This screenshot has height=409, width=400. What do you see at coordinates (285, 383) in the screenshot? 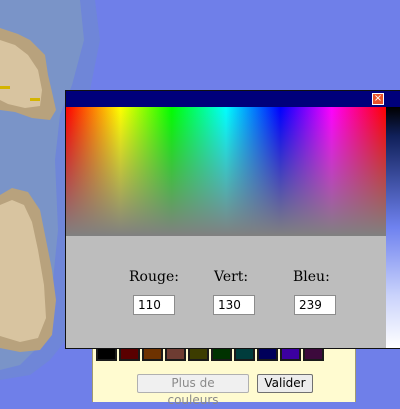
I see `validate-button: Valider` at bounding box center [285, 383].